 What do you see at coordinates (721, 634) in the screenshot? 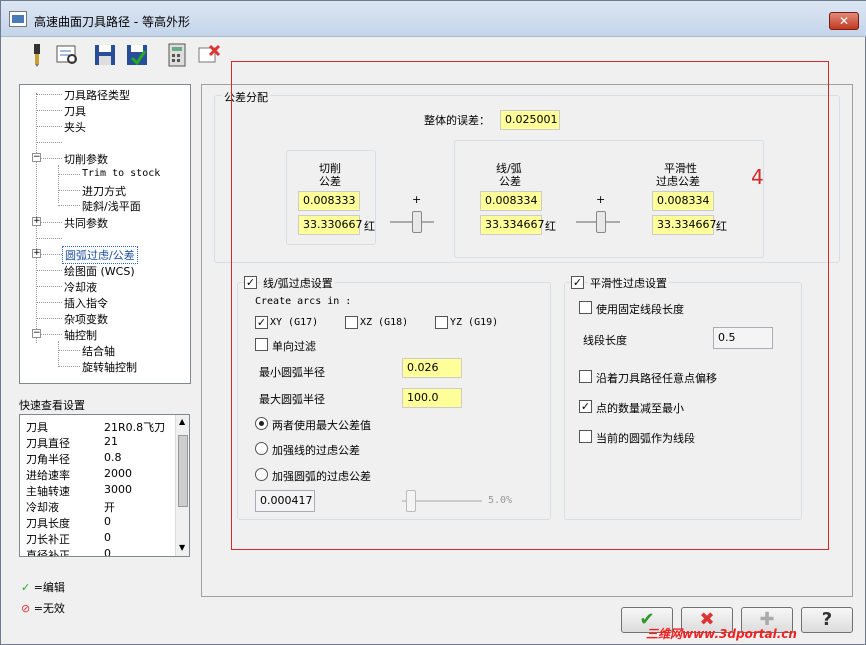
I see `watermark: 三维网www.3dportal.cn` at bounding box center [721, 634].